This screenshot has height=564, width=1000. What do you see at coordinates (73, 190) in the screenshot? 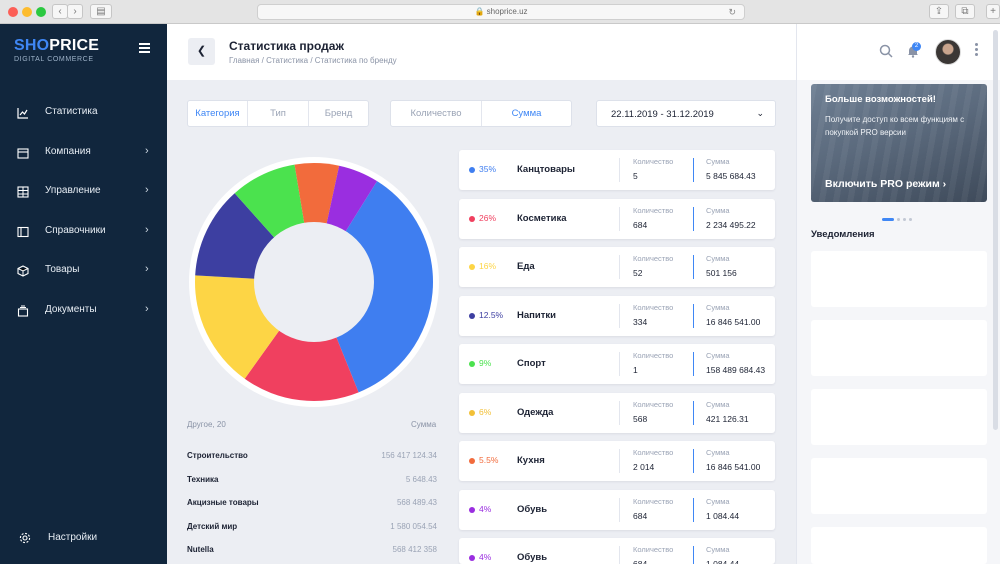
I see `sidebar-item-label: Управление` at bounding box center [73, 190].